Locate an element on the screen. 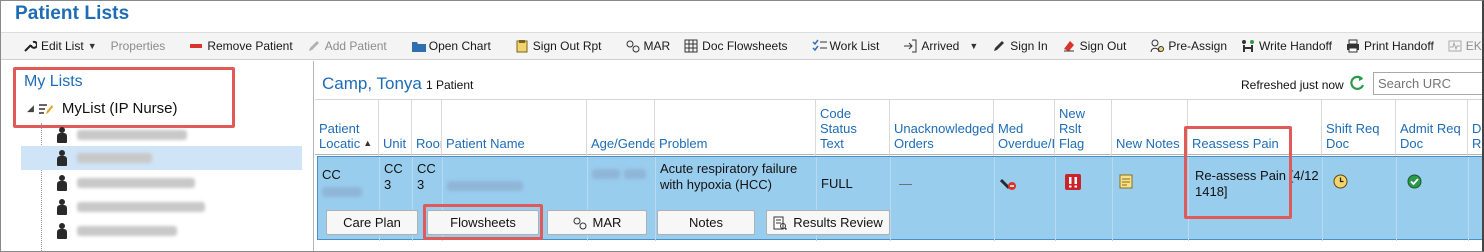 This screenshot has height=252, width=1484. checklist-icon is located at coordinates (819, 46).